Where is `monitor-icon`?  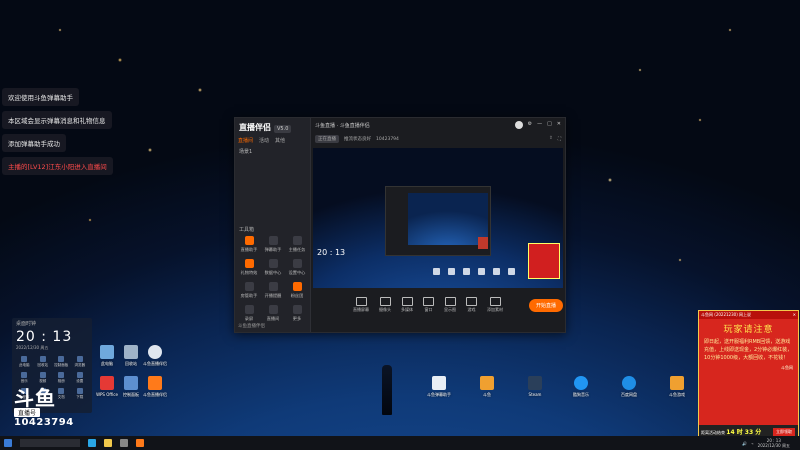
monitor-icon is located at coordinates (361, 301).